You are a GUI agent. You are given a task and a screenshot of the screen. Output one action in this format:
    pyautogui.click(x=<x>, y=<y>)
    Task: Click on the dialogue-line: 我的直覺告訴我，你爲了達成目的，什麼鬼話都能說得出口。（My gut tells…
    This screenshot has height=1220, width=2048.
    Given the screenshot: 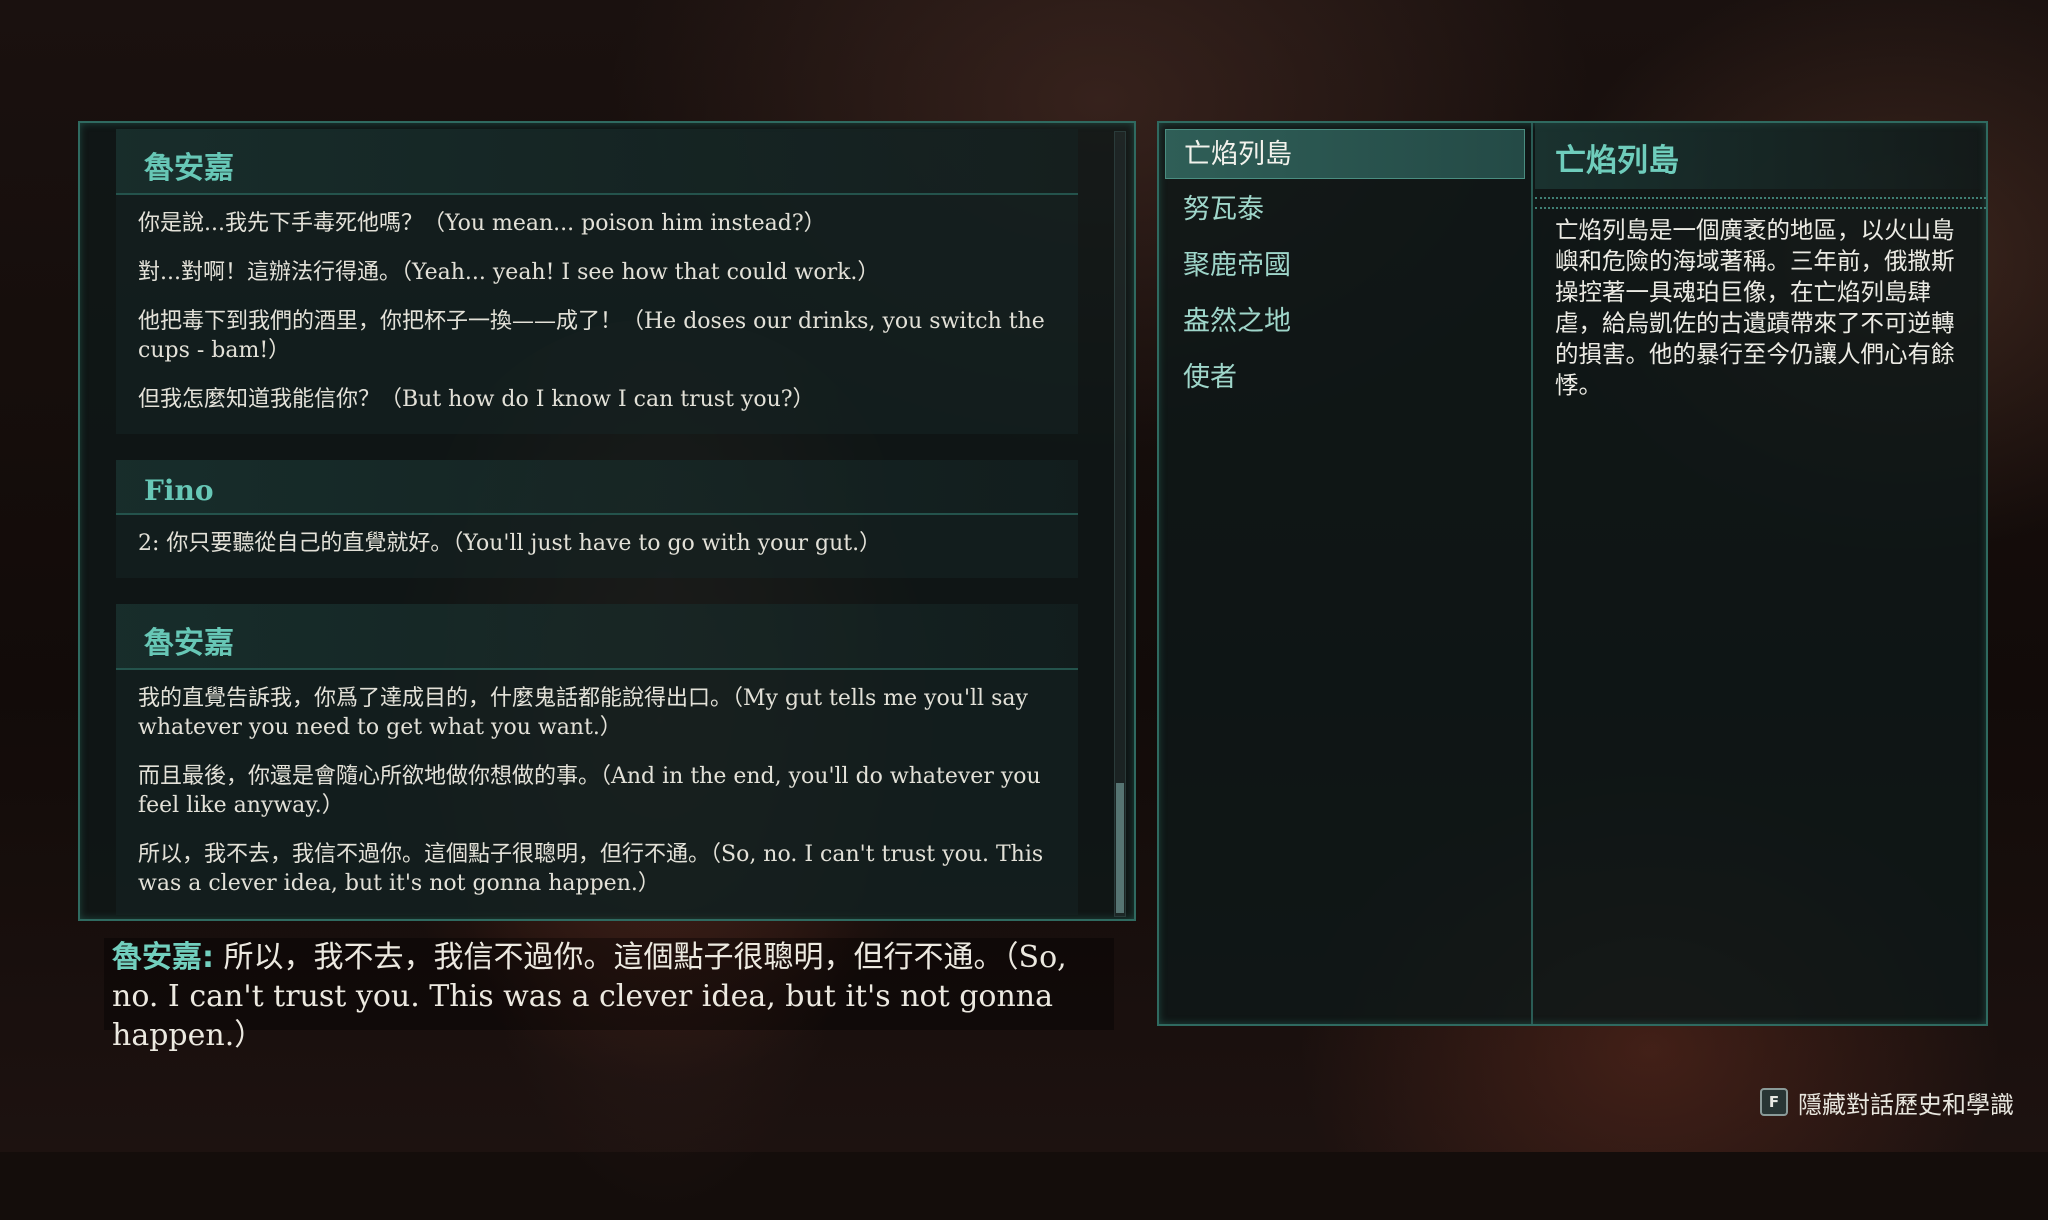 What is the action you would take?
    pyautogui.click(x=583, y=713)
    